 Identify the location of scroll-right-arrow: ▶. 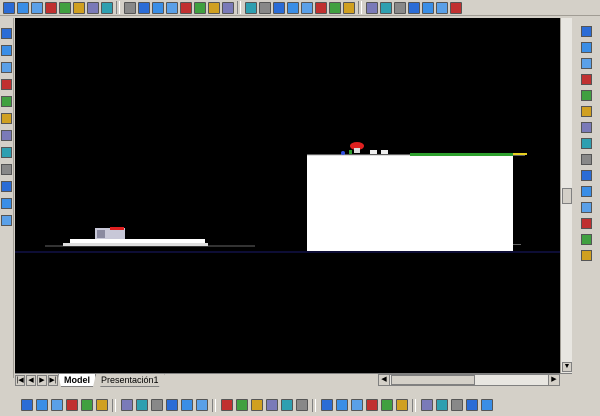
(553, 380).